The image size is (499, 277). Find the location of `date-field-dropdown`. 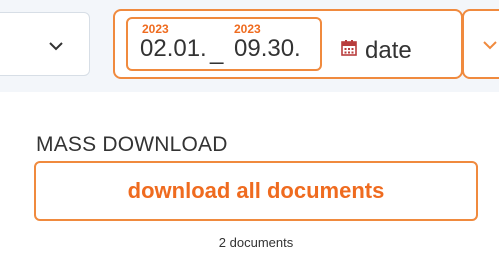

date-field-dropdown is located at coordinates (480, 44).